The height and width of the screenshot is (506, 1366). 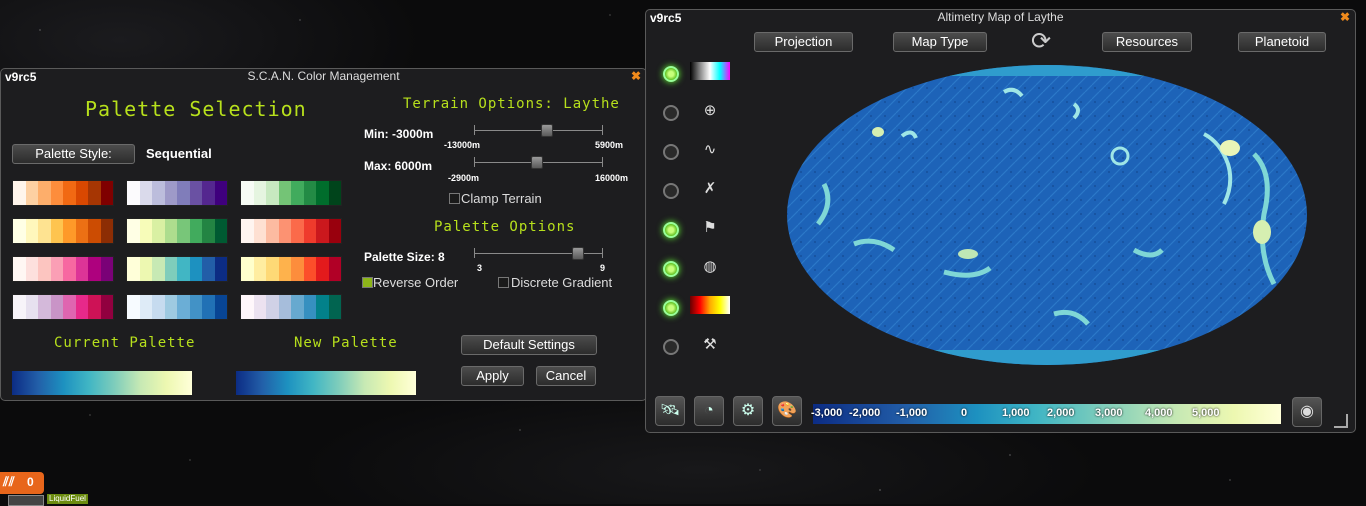 I want to click on mining-icon: ⚒, so click(x=710, y=344).